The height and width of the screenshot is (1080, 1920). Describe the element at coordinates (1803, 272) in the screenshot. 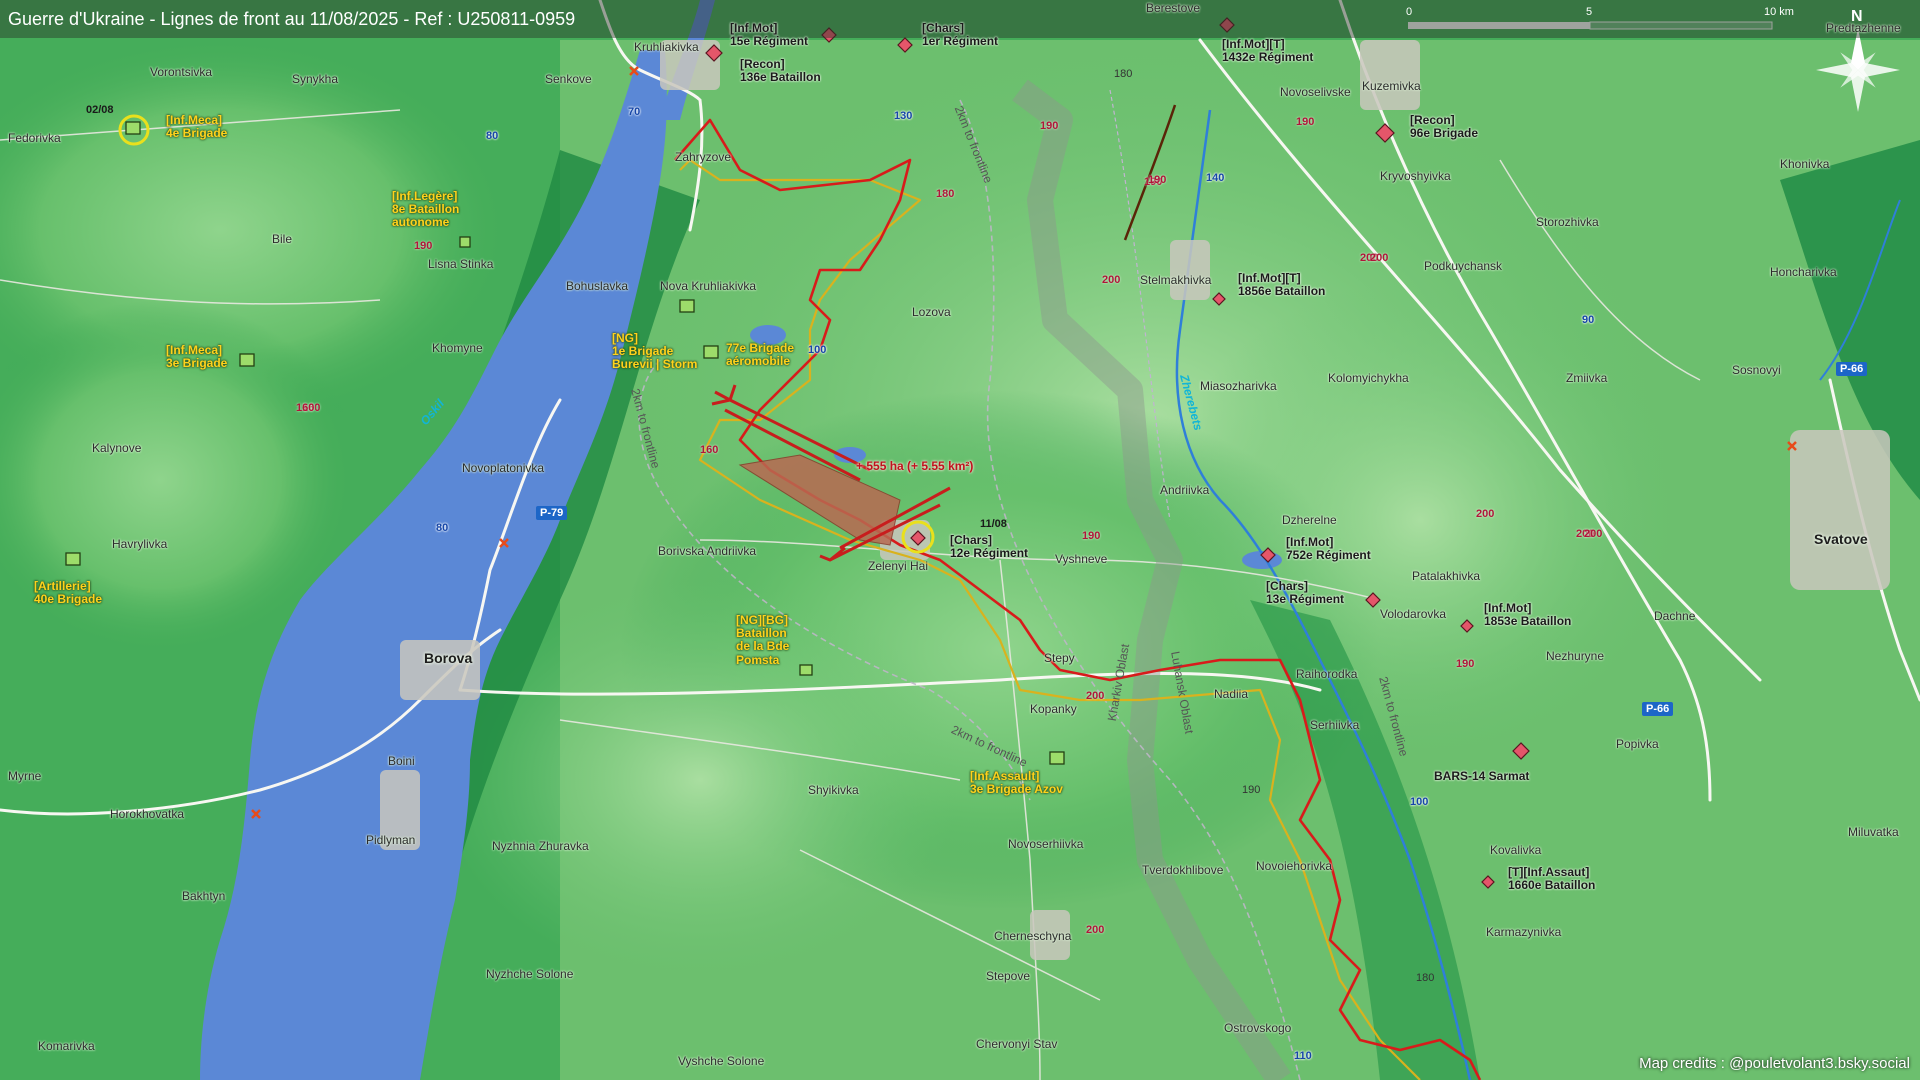

I see `town-honcharivka: Honcharivka` at that location.